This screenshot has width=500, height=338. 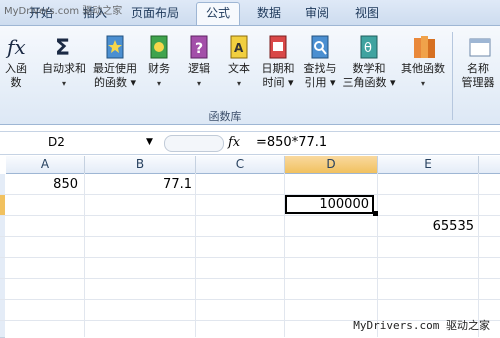 What do you see at coordinates (479, 47) in the screenshot?
I see `name-manager-icon` at bounding box center [479, 47].